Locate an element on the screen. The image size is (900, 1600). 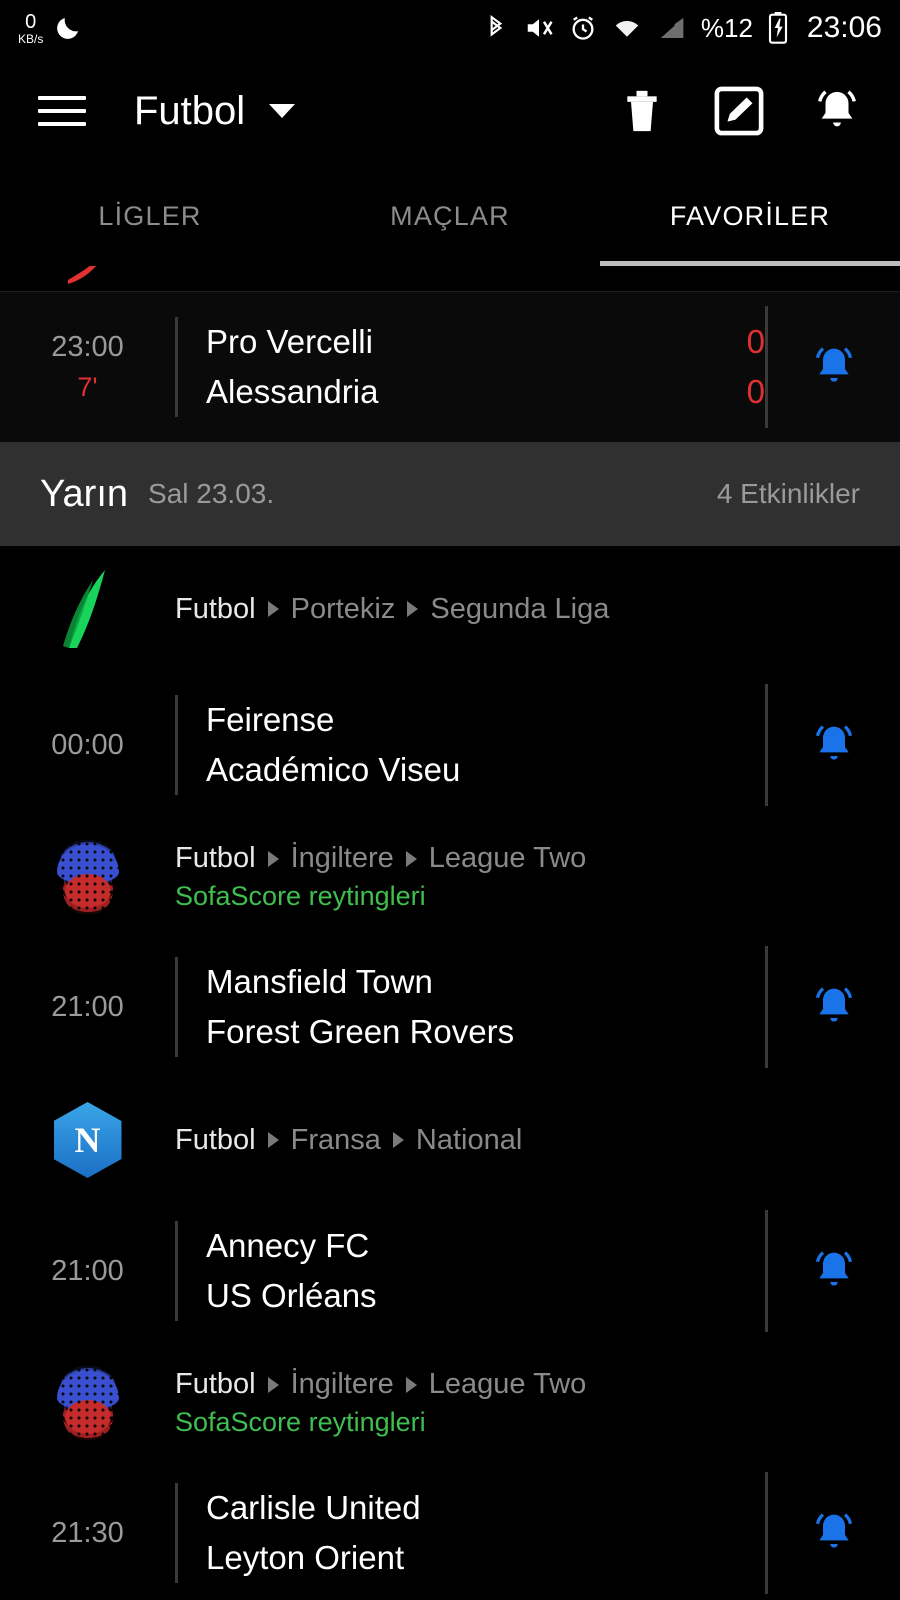
match-start-time: 23:00 is located at coordinates (87, 347).